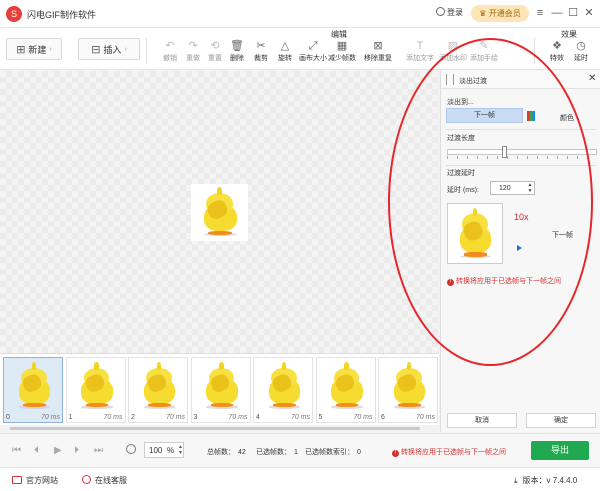 The image size is (600, 491). I want to click on official-website-link: 官方网站, so click(35, 480).